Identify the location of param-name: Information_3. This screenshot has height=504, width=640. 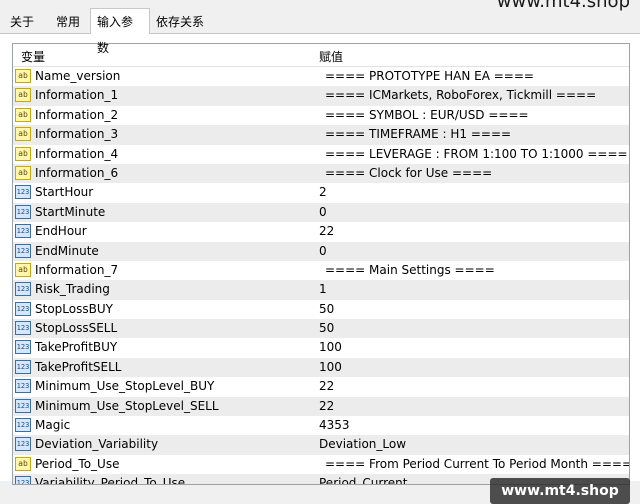
(77, 134).